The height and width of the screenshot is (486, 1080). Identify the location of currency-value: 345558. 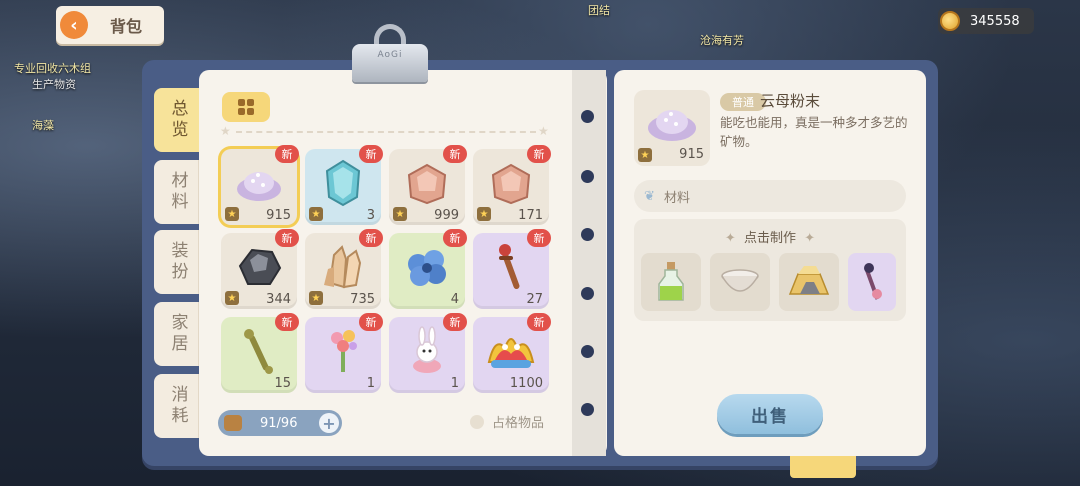
(995, 21).